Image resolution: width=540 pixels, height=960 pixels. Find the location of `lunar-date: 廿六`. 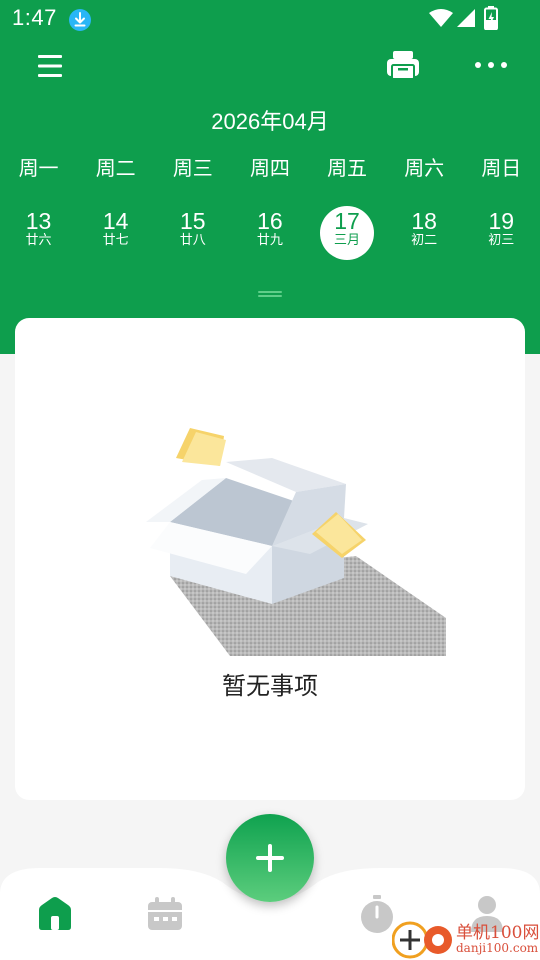

lunar-date: 廿六 is located at coordinates (38, 240).